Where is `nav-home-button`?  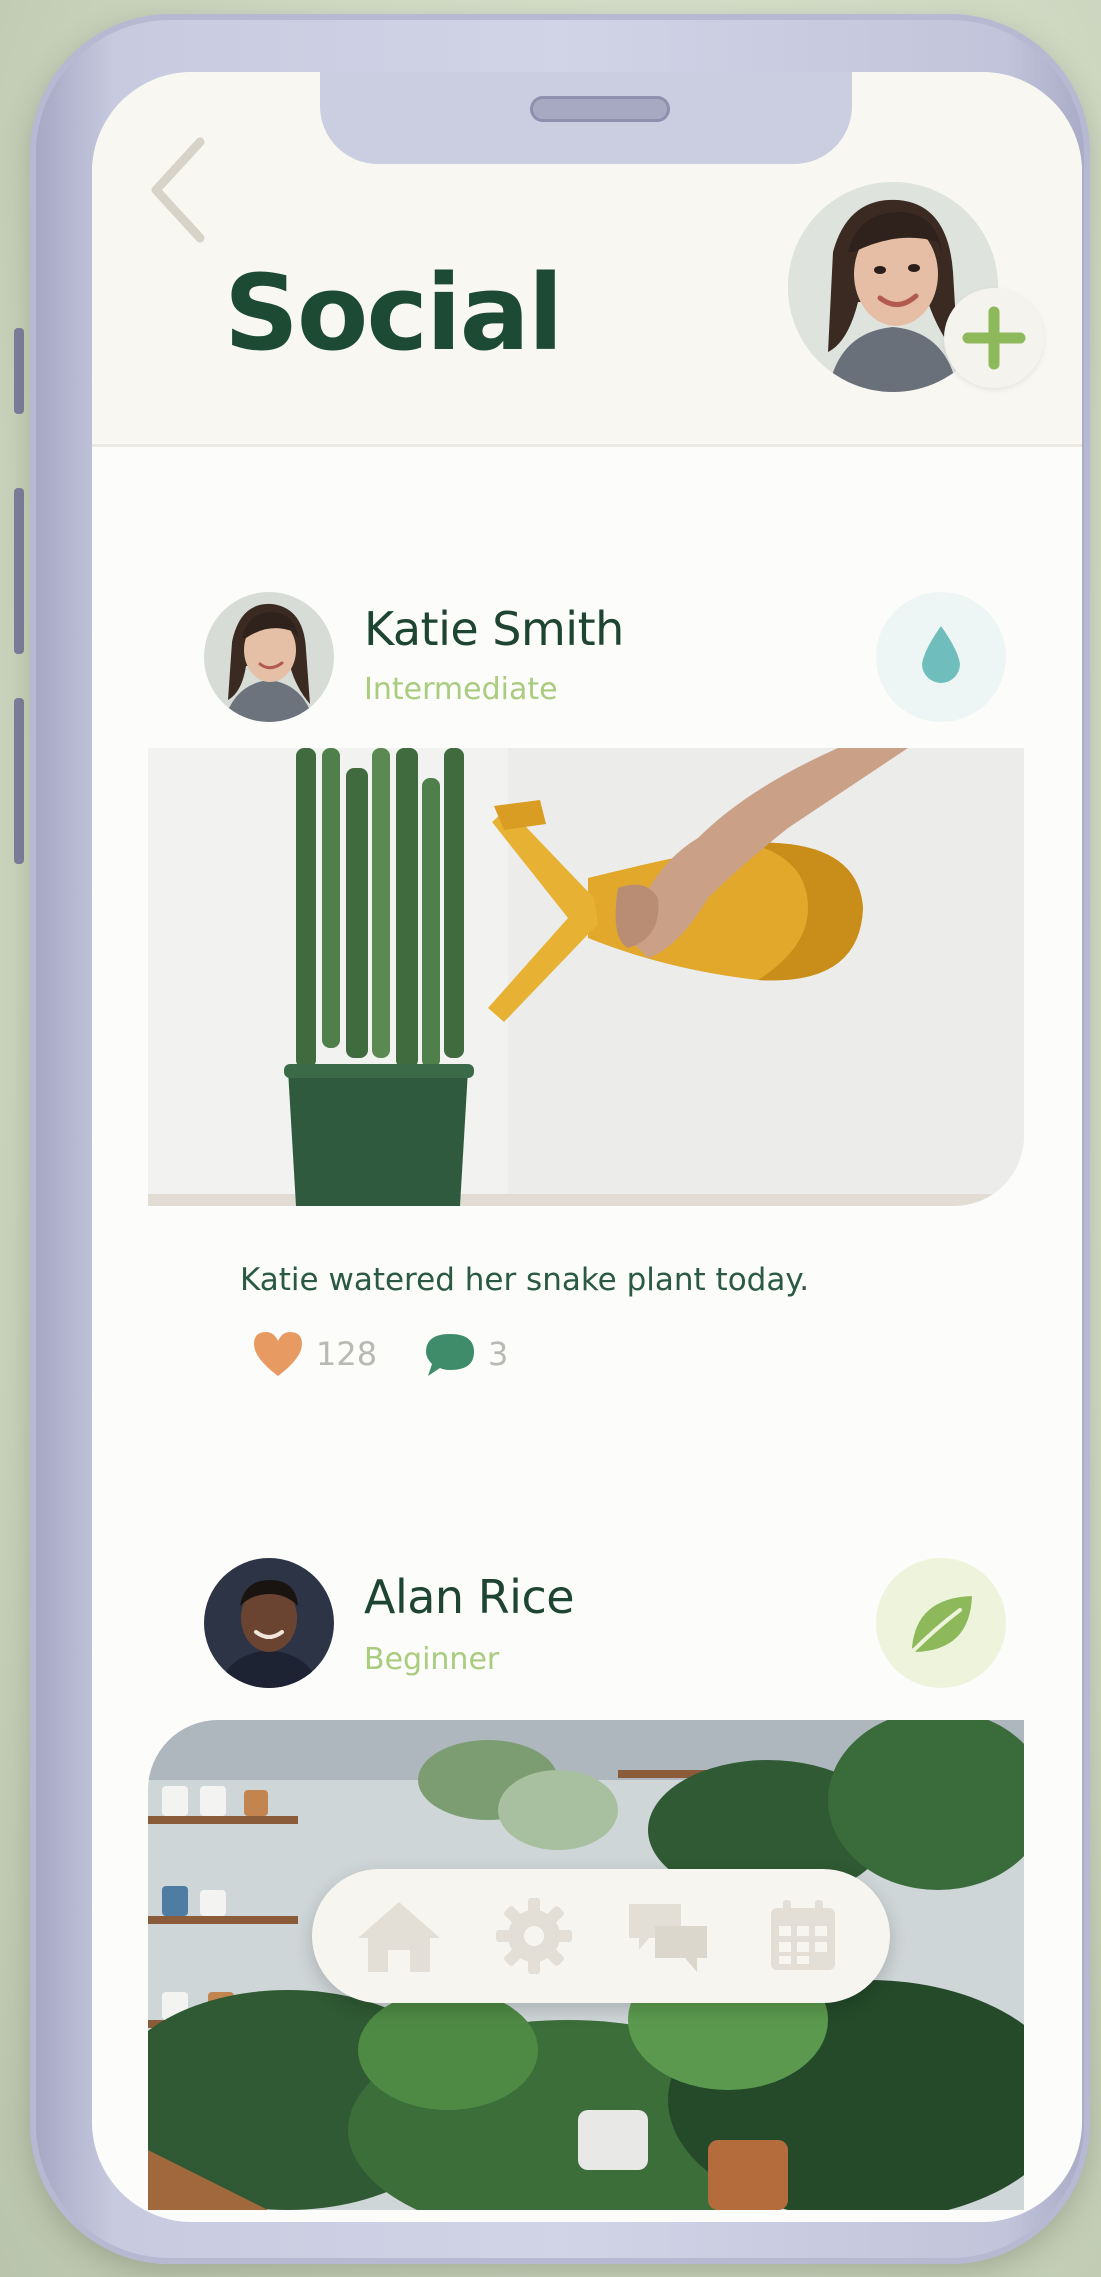
nav-home-button is located at coordinates (399, 1936).